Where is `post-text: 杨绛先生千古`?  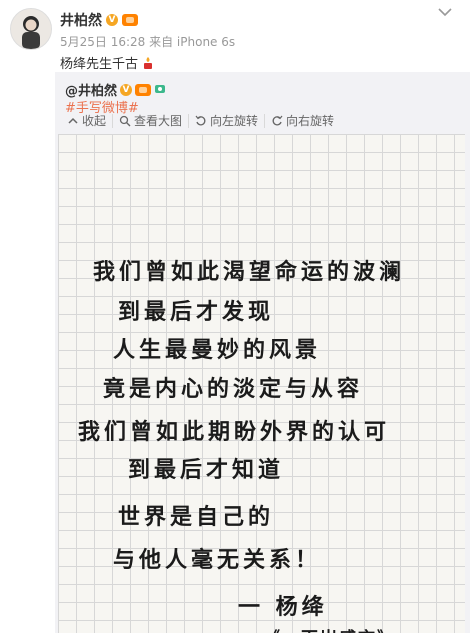 post-text: 杨绛先生千古 is located at coordinates (107, 62).